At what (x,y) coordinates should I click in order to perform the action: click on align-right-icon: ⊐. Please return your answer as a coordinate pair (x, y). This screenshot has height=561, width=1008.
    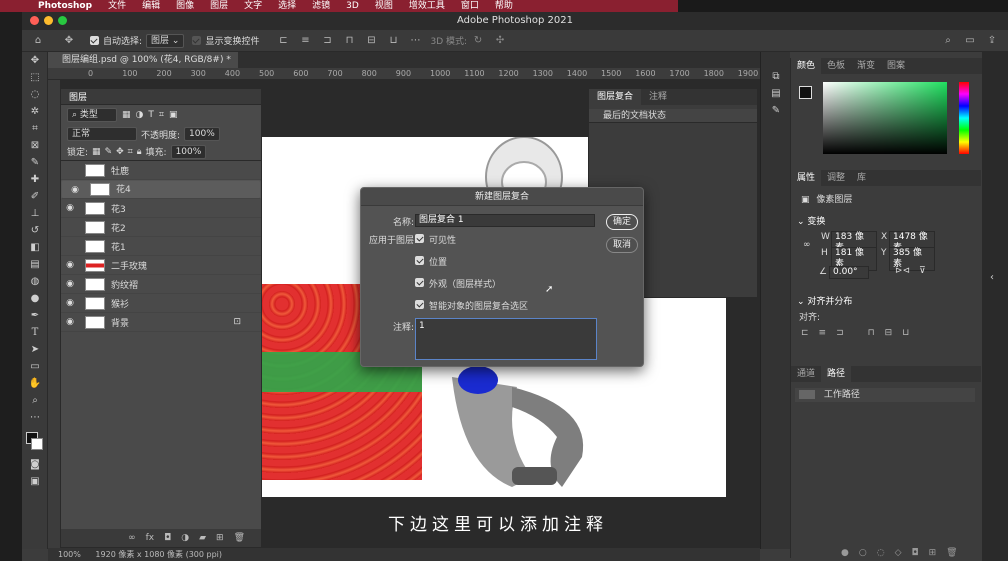
    Looking at the image, I should click on (840, 333).